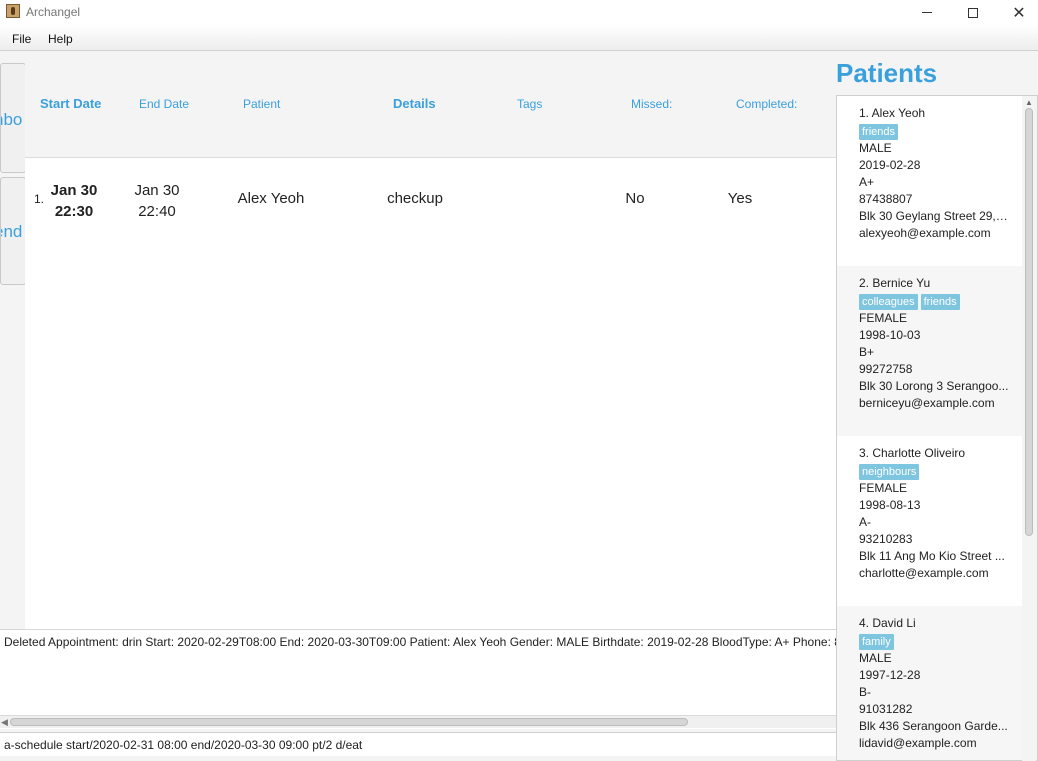  What do you see at coordinates (892, 113) in the screenshot?
I see `patient-name: 1. Alex Yeoh` at bounding box center [892, 113].